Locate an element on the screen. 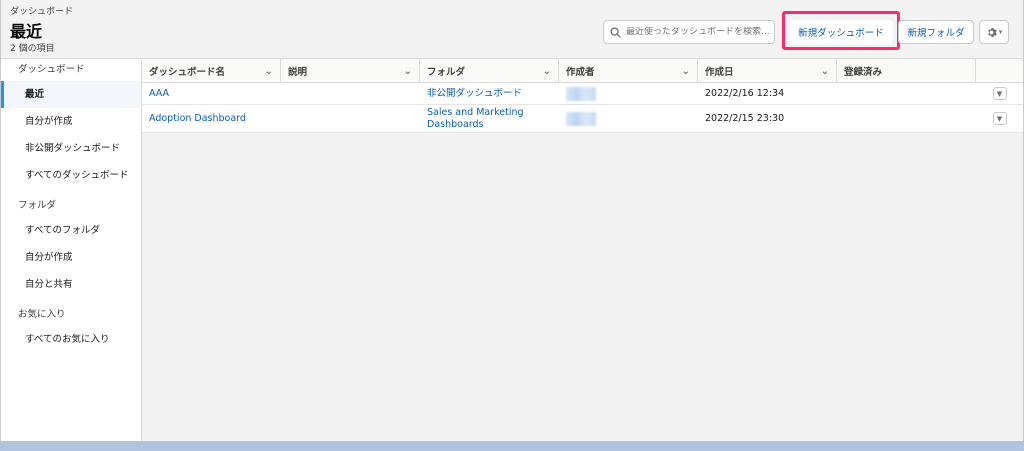 Image resolution: width=1024 pixels, height=451 pixels. search-box is located at coordinates (689, 32).